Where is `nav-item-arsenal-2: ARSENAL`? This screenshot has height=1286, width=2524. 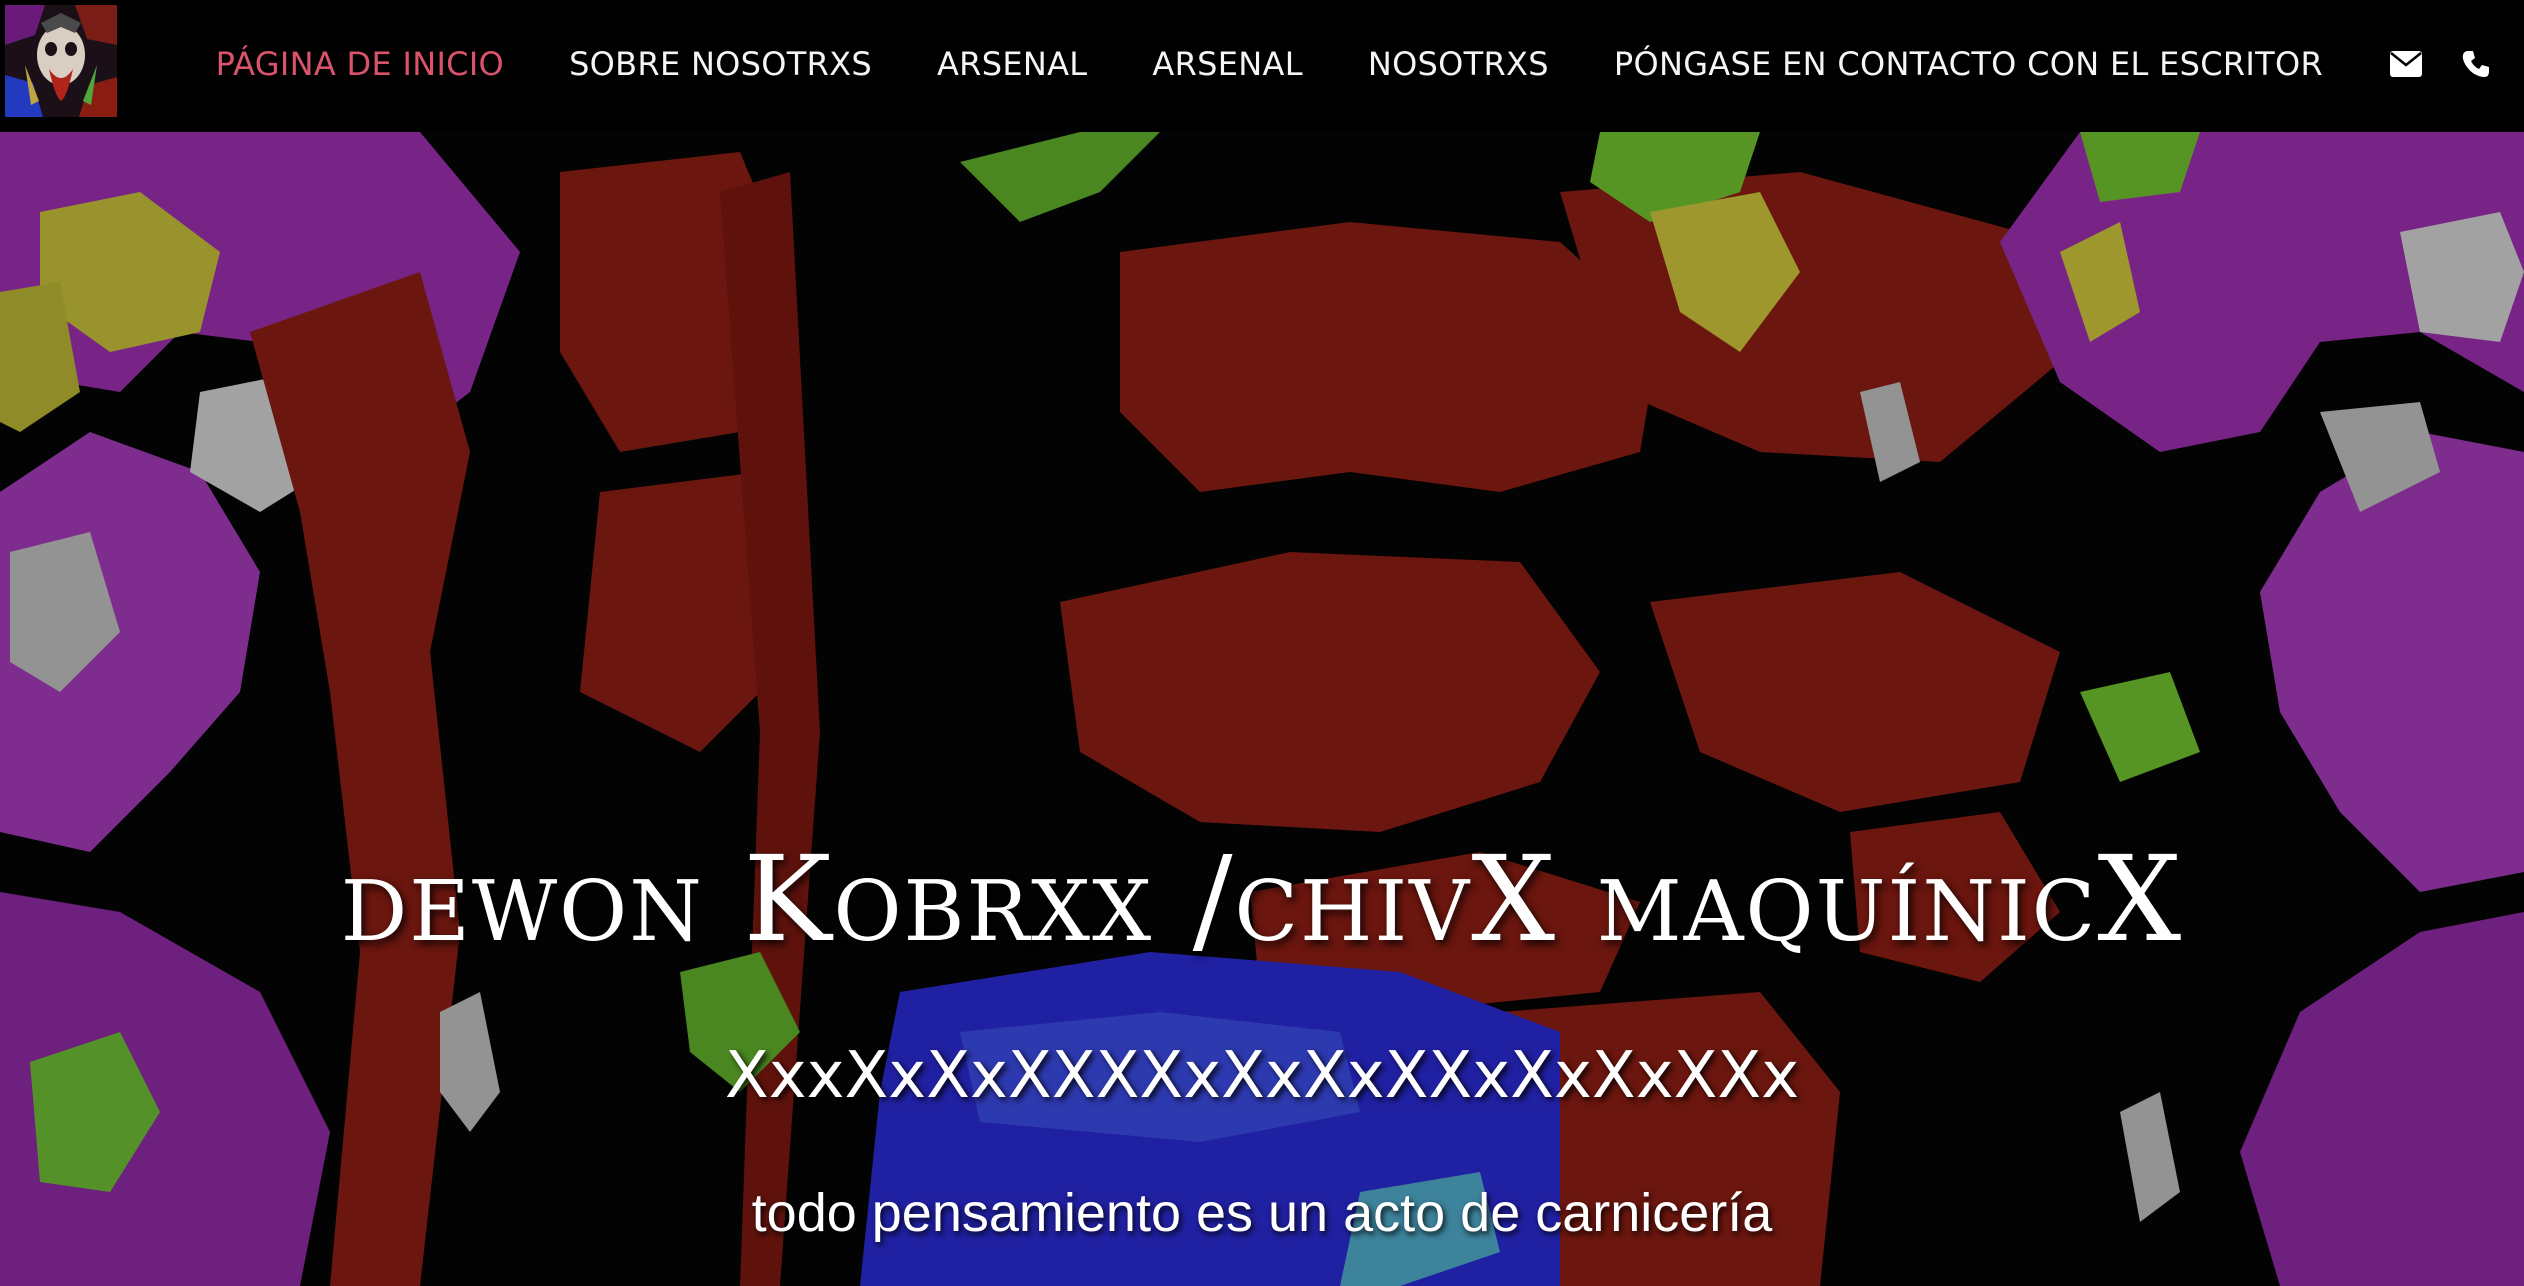 nav-item-arsenal-2: ARSENAL is located at coordinates (1227, 64).